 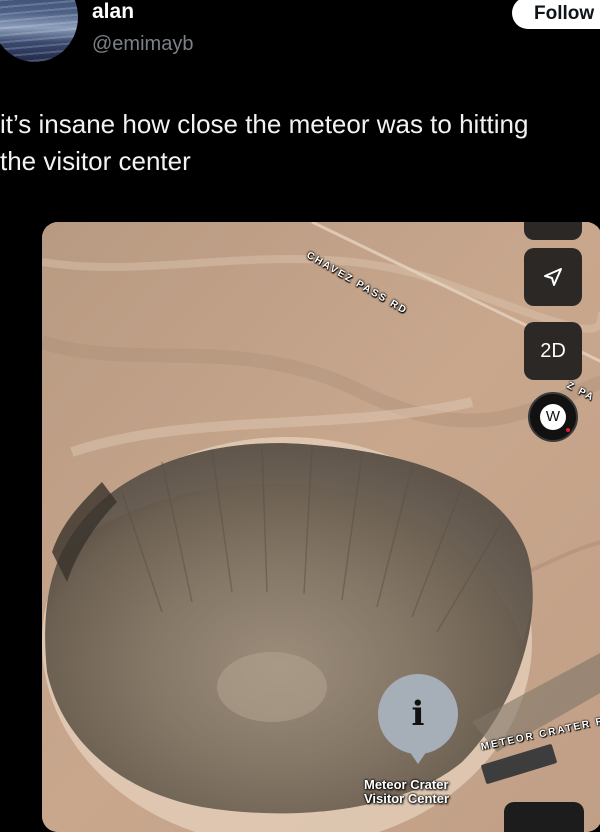 What do you see at coordinates (553, 231) in the screenshot?
I see `map-top-control` at bounding box center [553, 231].